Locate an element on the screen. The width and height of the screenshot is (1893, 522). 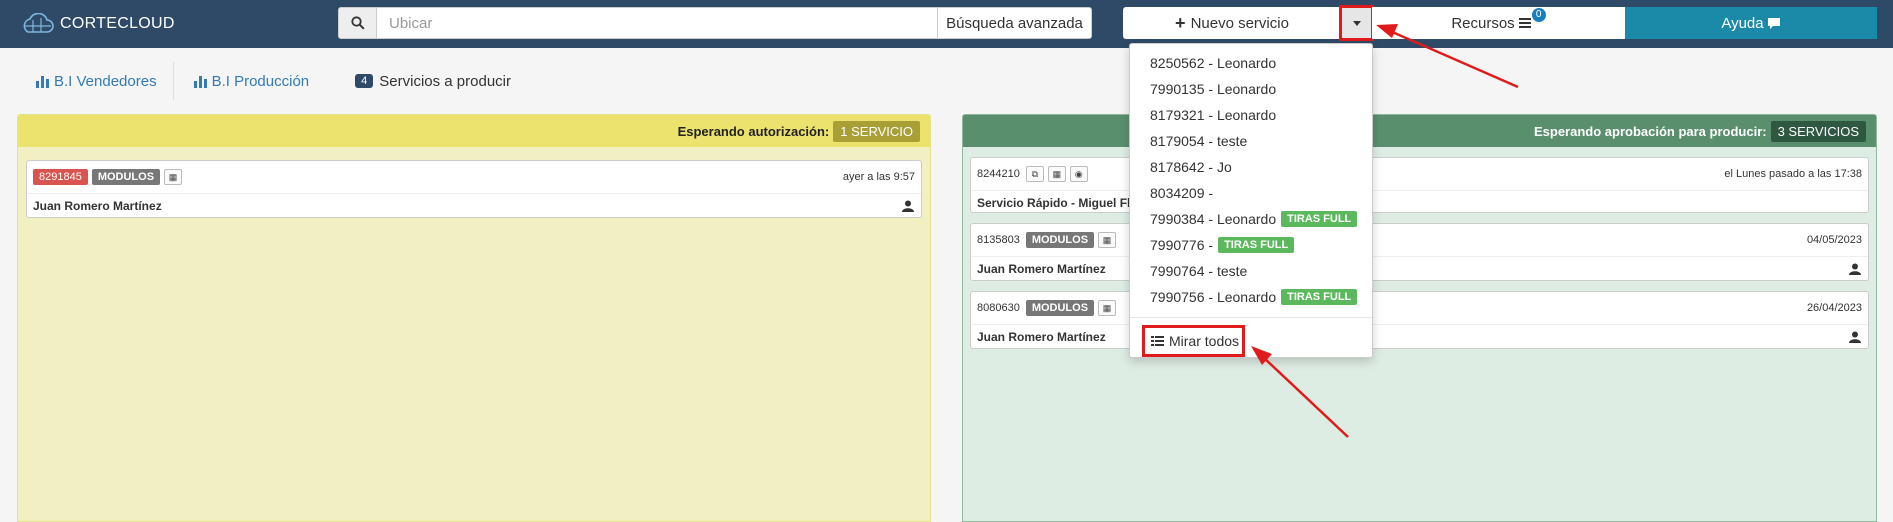
dropdown-item-text: 8178642 - Jo is located at coordinates (1191, 167).